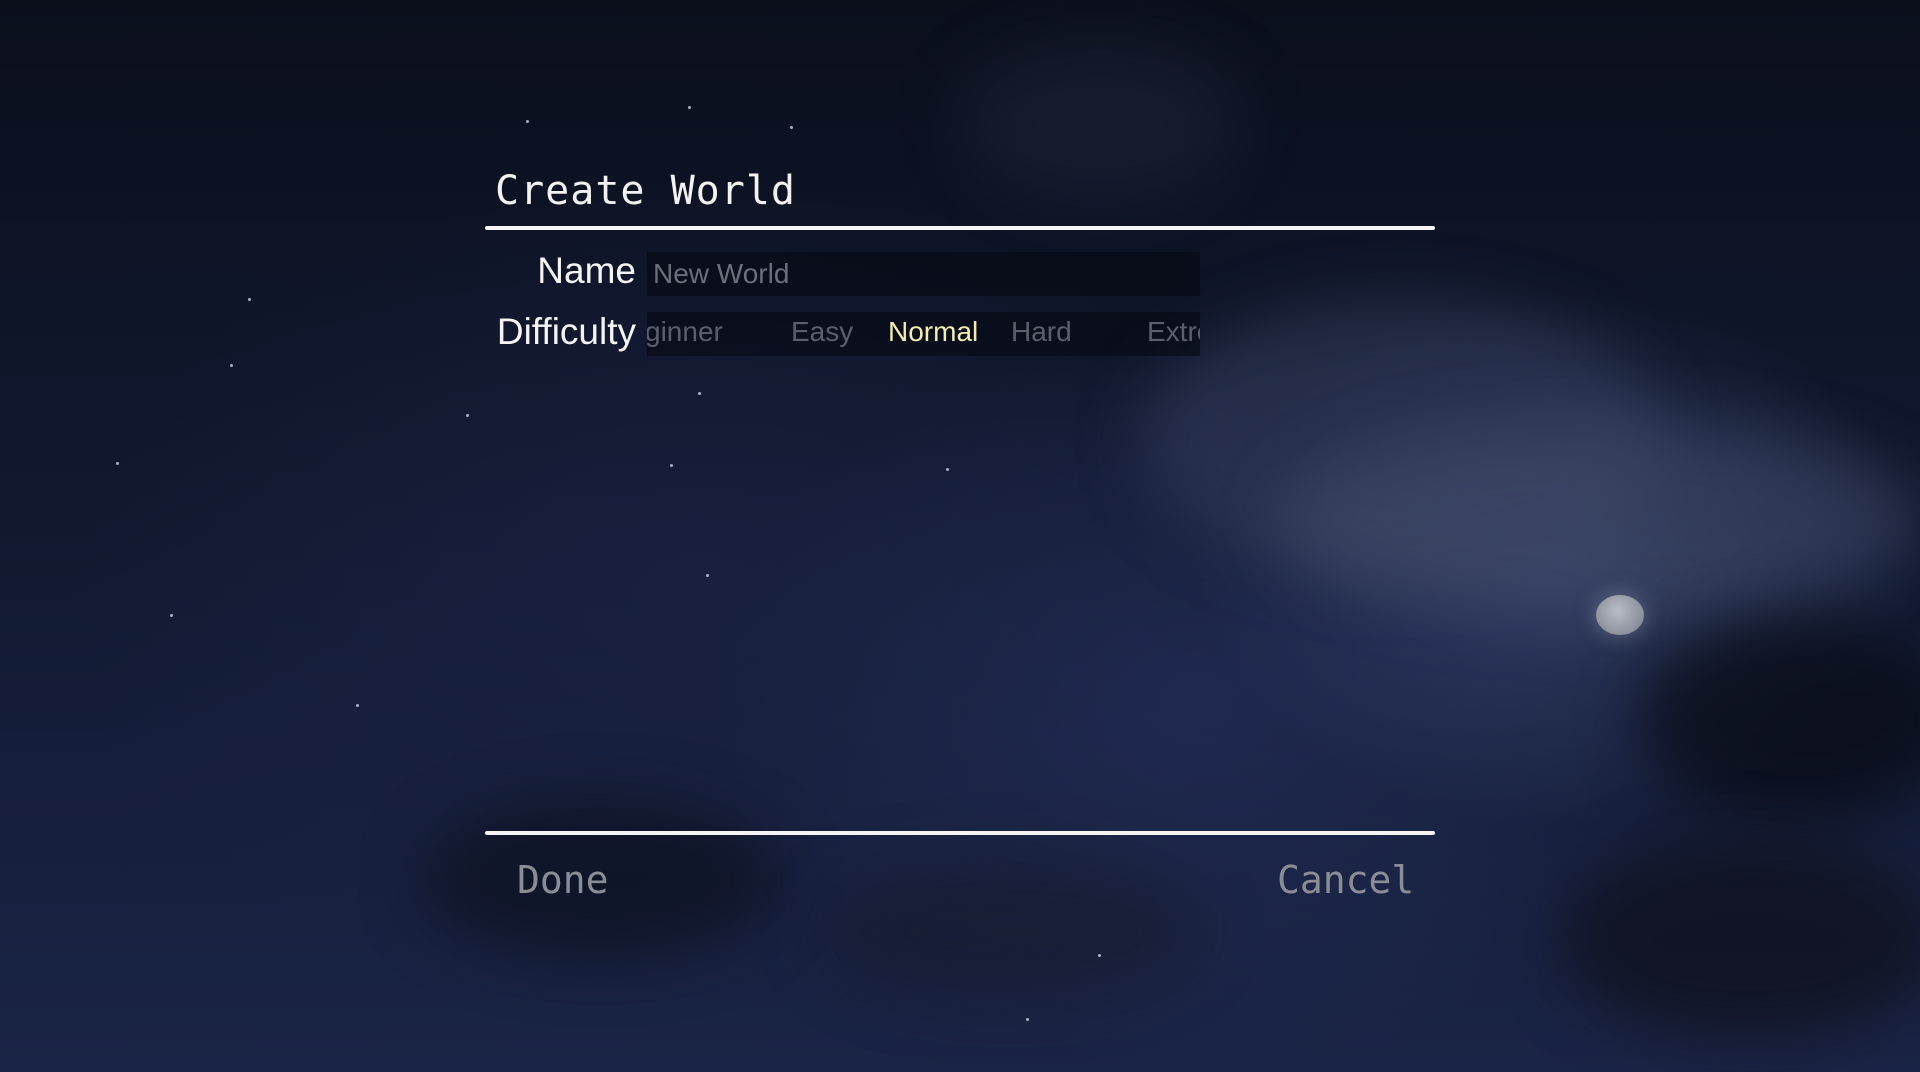 Image resolution: width=1920 pixels, height=1072 pixels. Describe the element at coordinates (960, 833) in the screenshot. I see `footer-divider` at that location.